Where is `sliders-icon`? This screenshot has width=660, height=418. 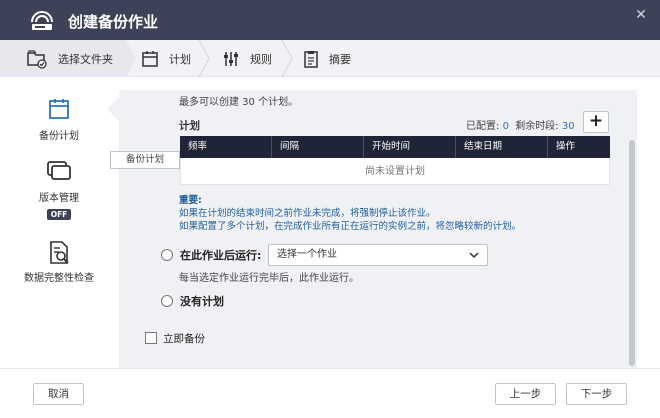
sliders-icon is located at coordinates (231, 58).